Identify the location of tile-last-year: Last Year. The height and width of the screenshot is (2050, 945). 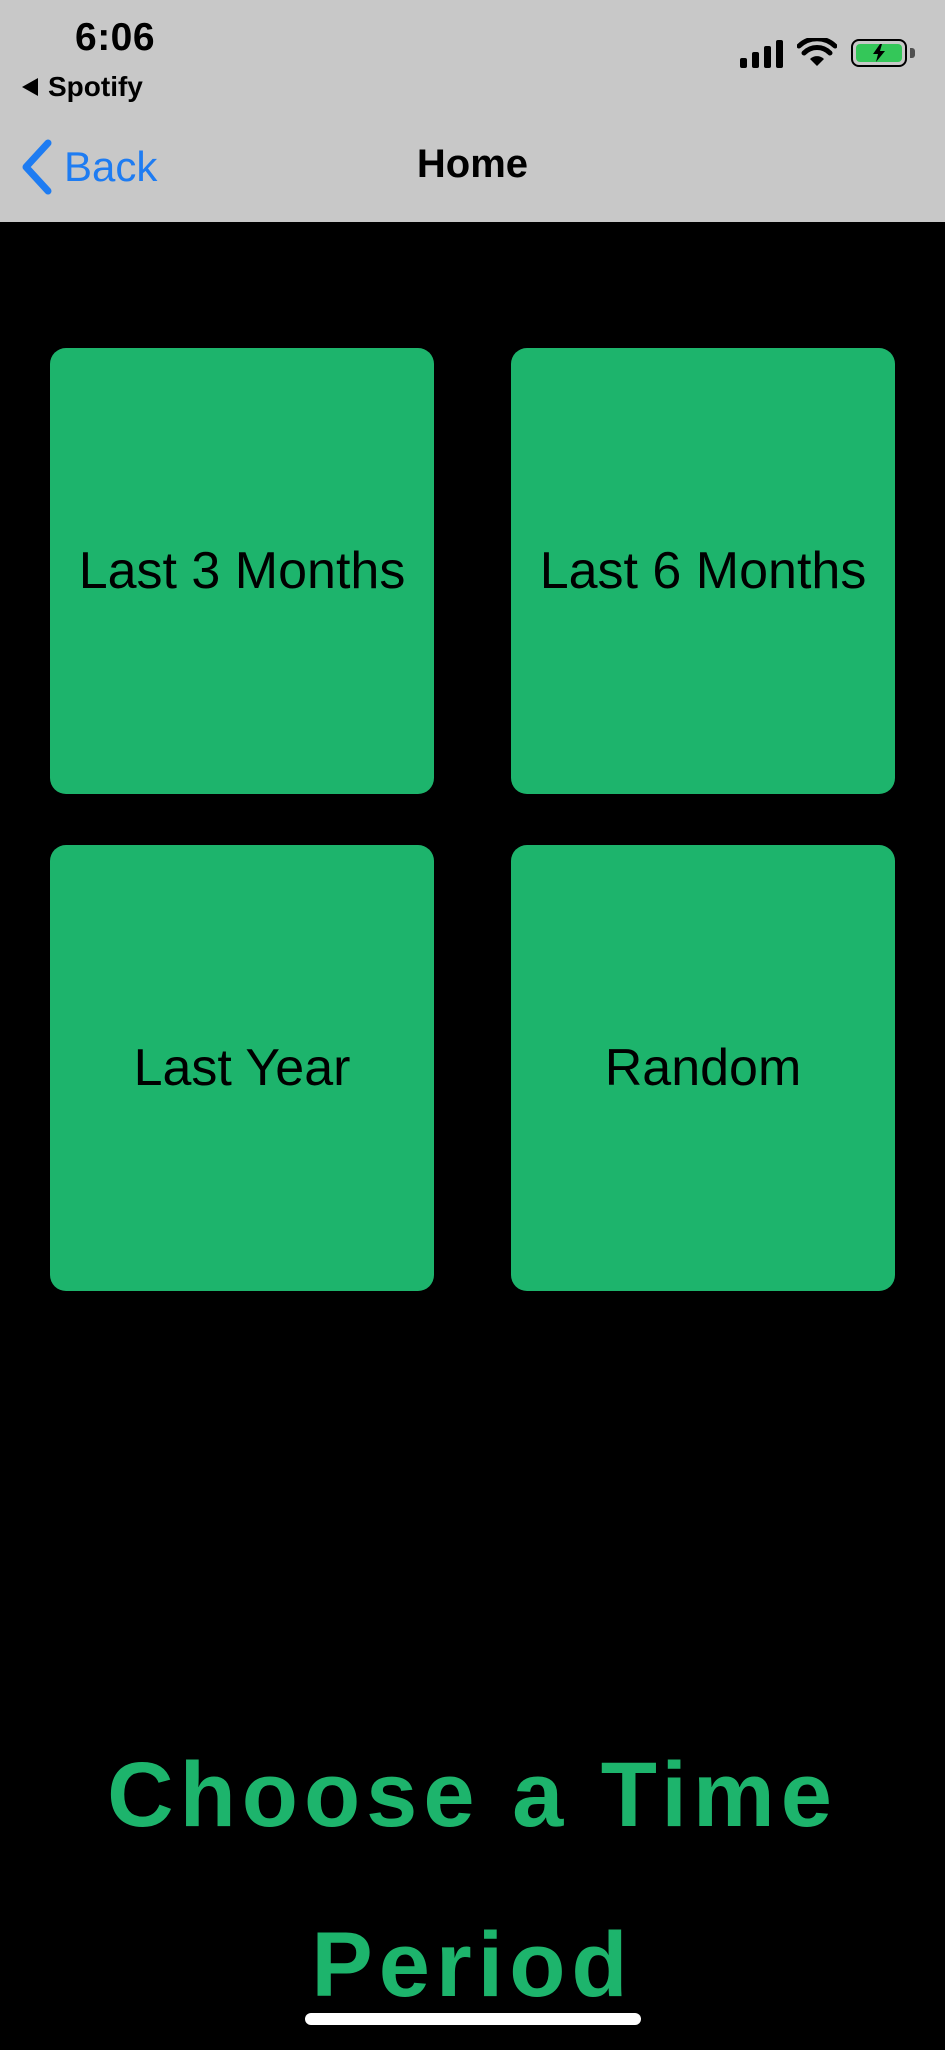
(242, 1068).